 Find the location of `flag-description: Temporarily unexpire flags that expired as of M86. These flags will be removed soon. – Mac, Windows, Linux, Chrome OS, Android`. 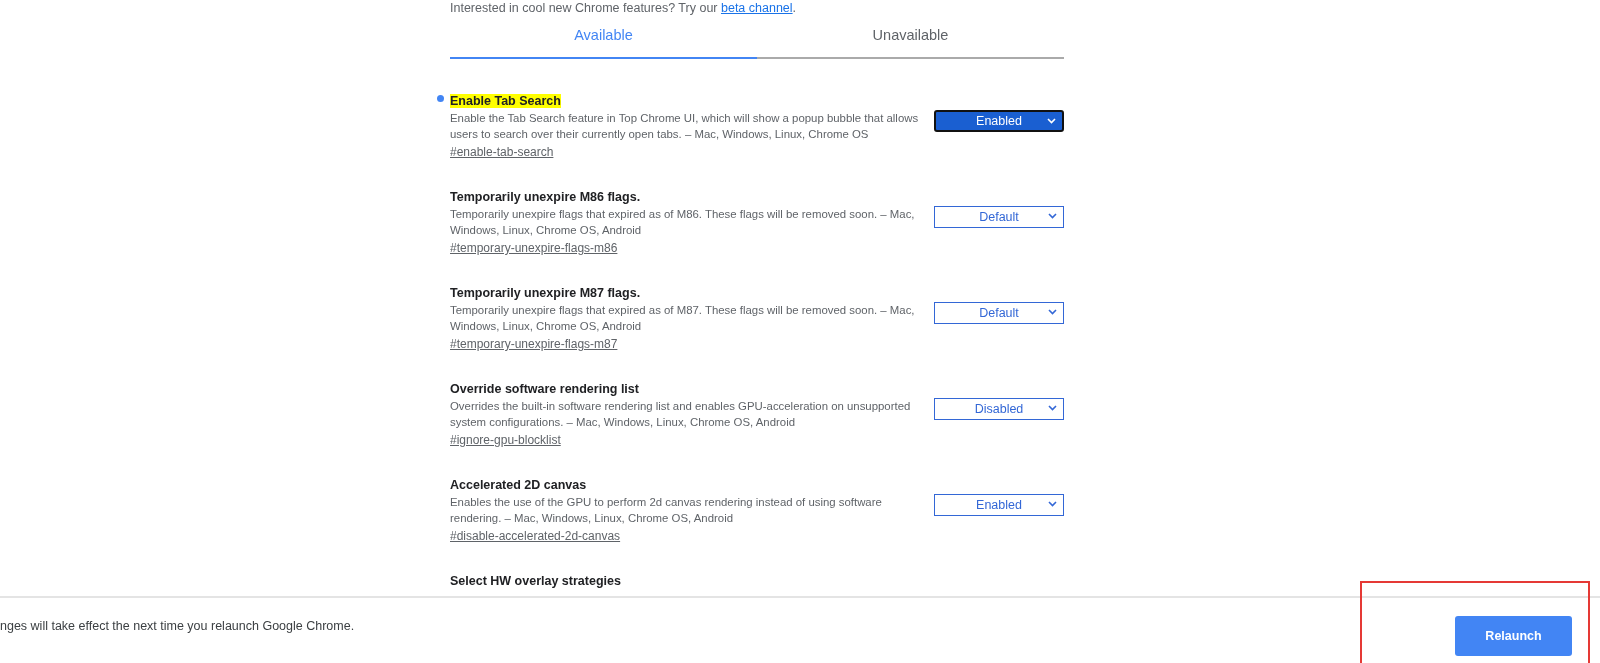

flag-description: Temporarily unexpire flags that expired as of M86. These flags will be removed soon. – Mac, Windows, Linux, Chrome OS, Android is located at coordinates (683, 222).